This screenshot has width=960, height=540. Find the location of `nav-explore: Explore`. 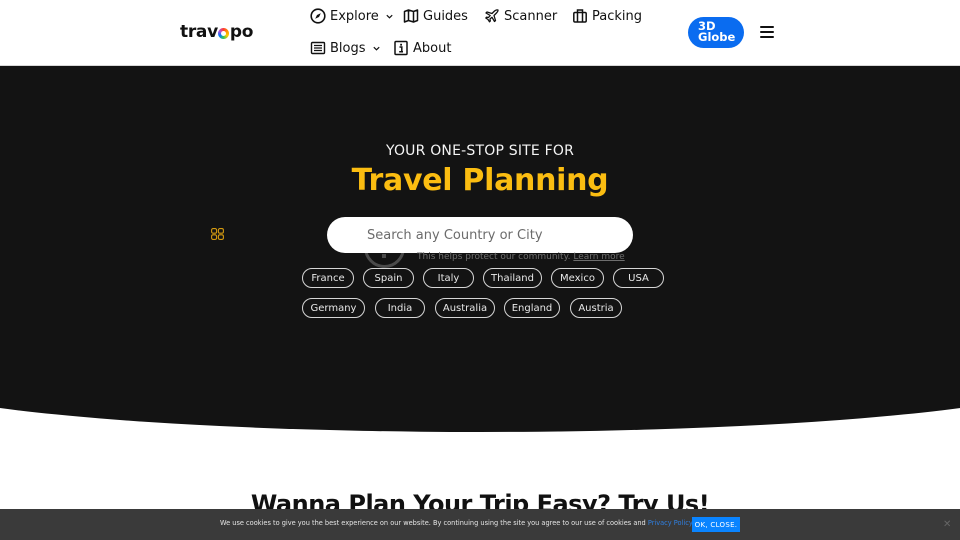

nav-explore: Explore is located at coordinates (352, 16).